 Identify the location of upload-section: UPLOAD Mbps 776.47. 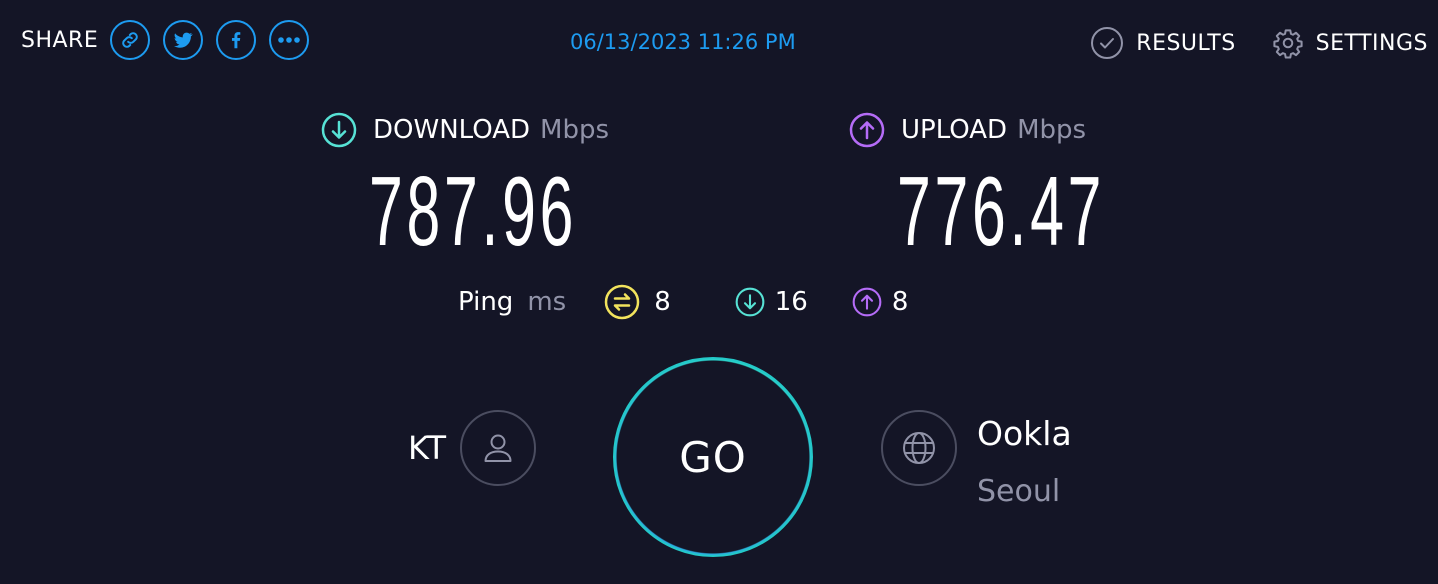
(1041, 186).